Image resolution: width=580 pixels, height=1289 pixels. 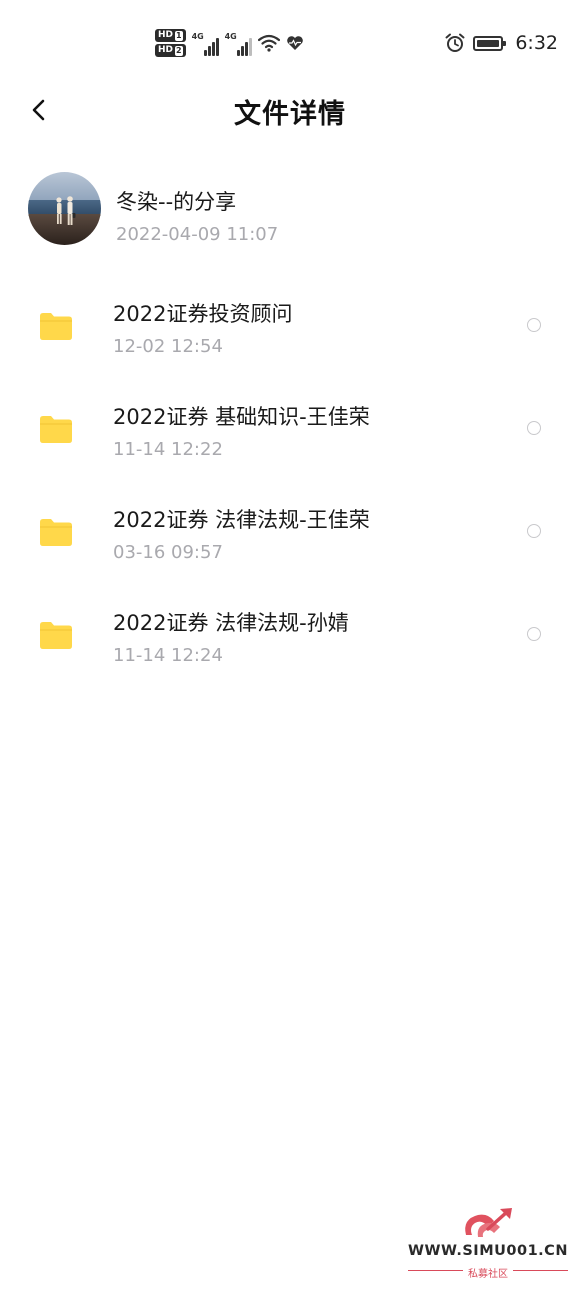 What do you see at coordinates (168, 655) in the screenshot?
I see `file-timestamp: 11-14 12:24` at bounding box center [168, 655].